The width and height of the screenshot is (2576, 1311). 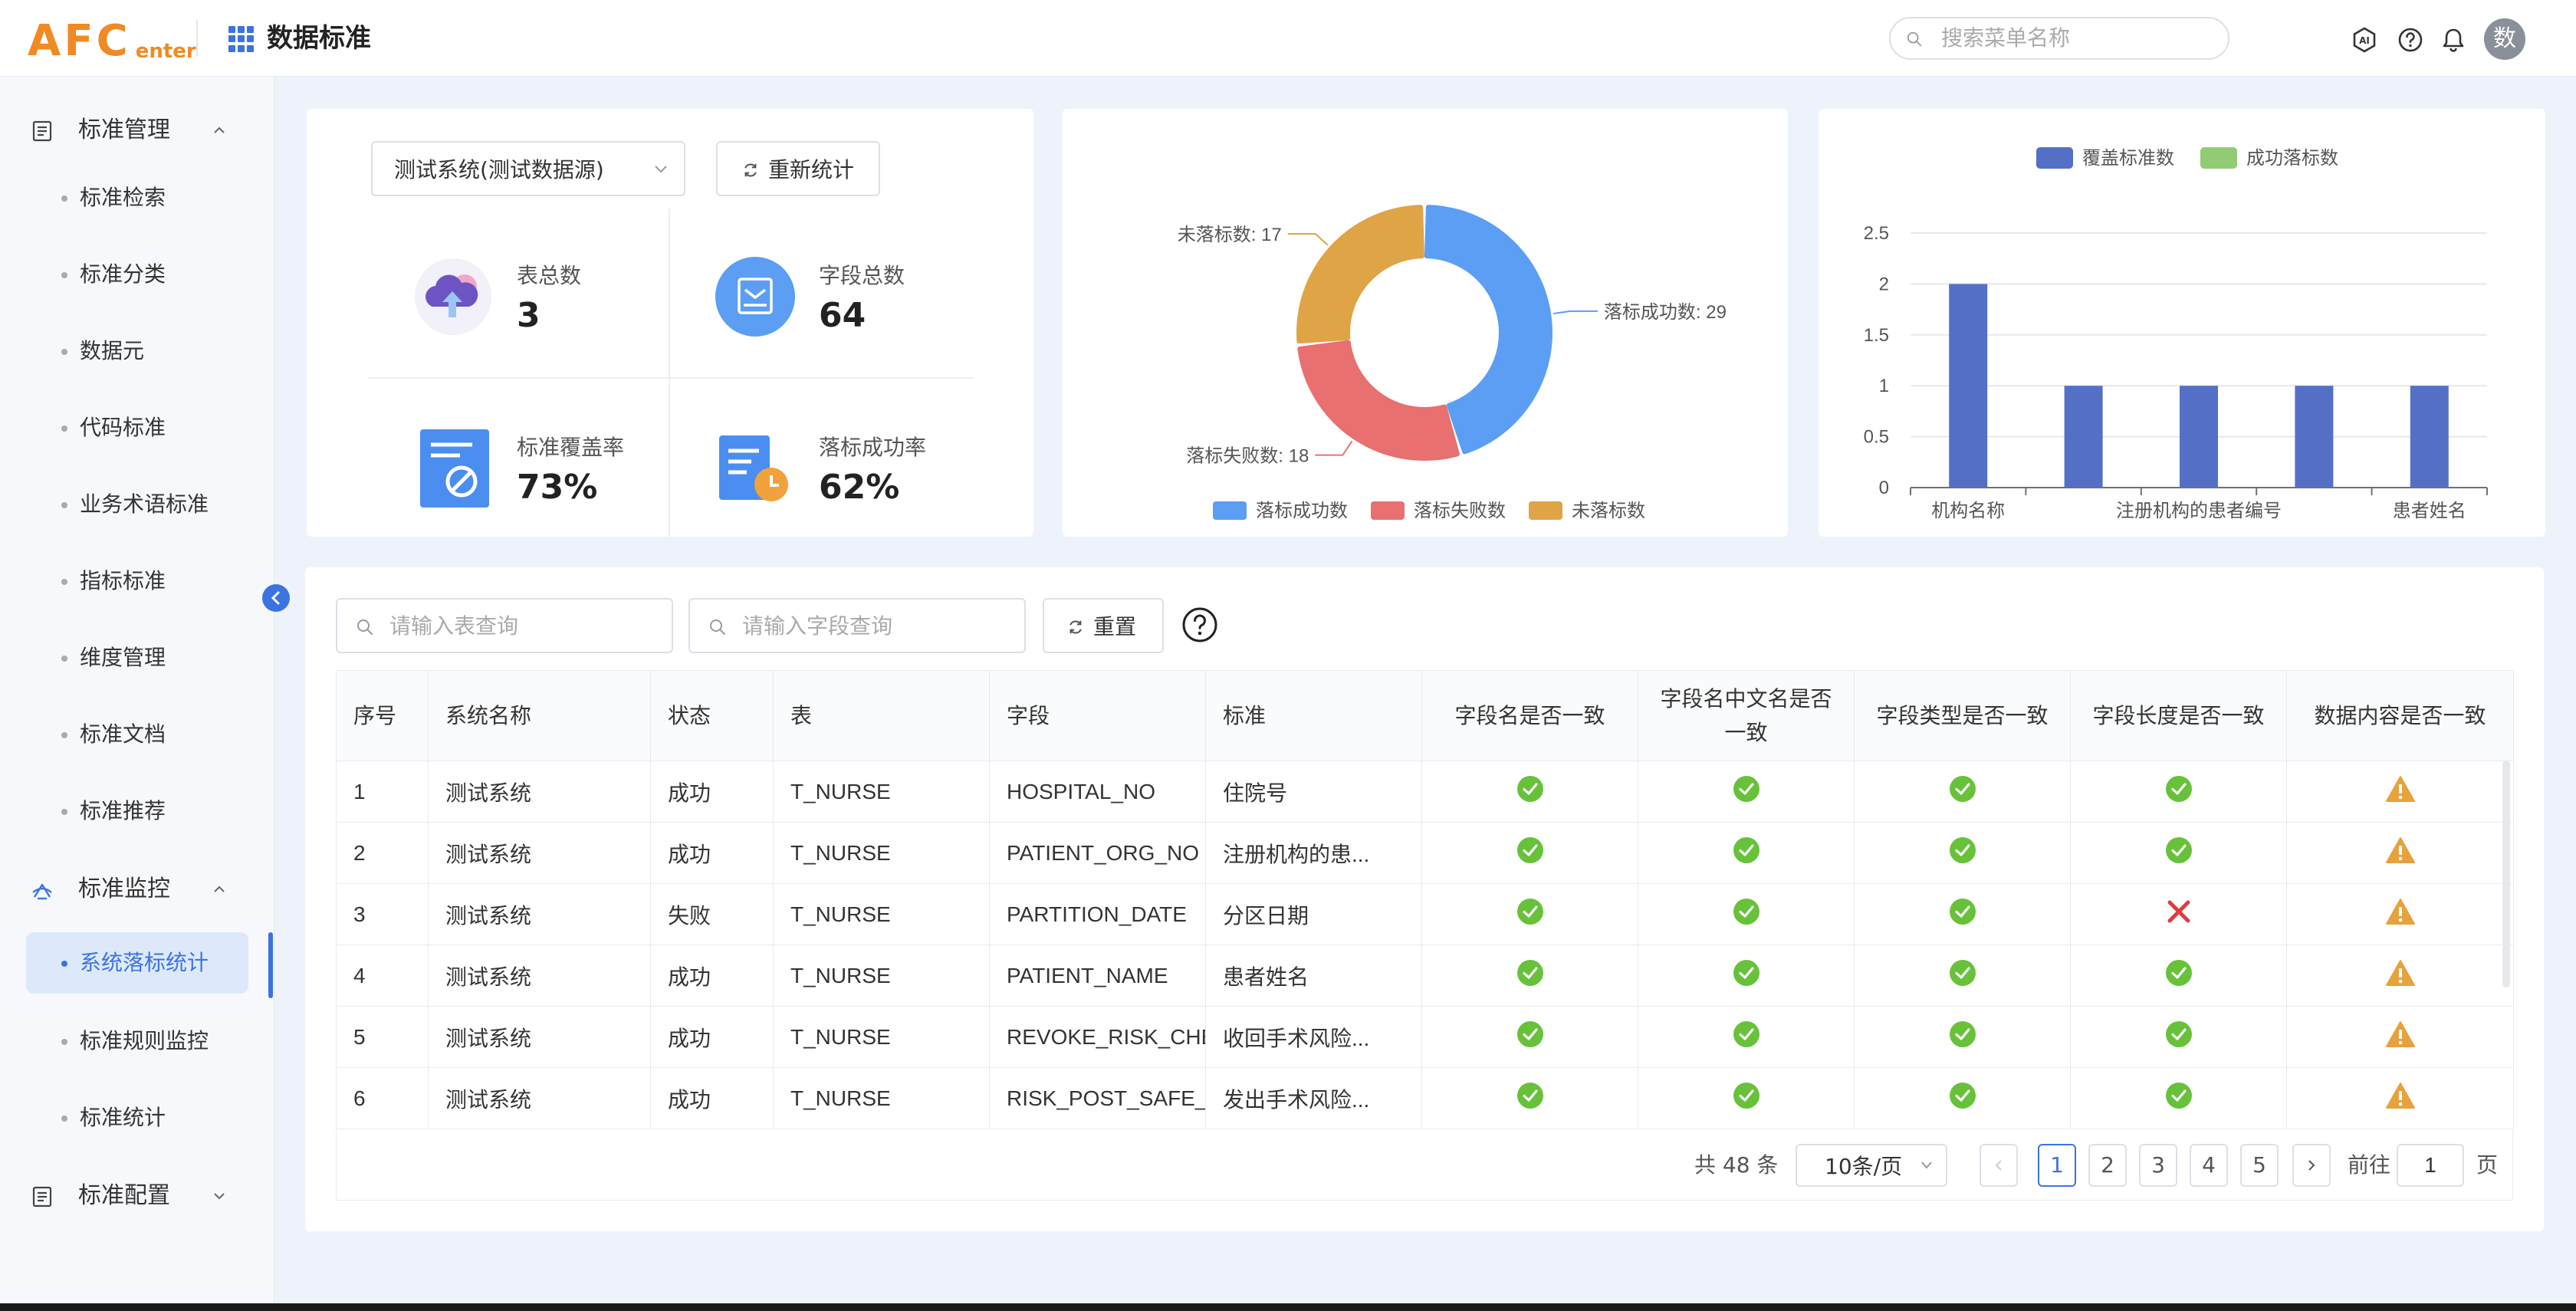 I want to click on field-filter-input, so click(x=876, y=626).